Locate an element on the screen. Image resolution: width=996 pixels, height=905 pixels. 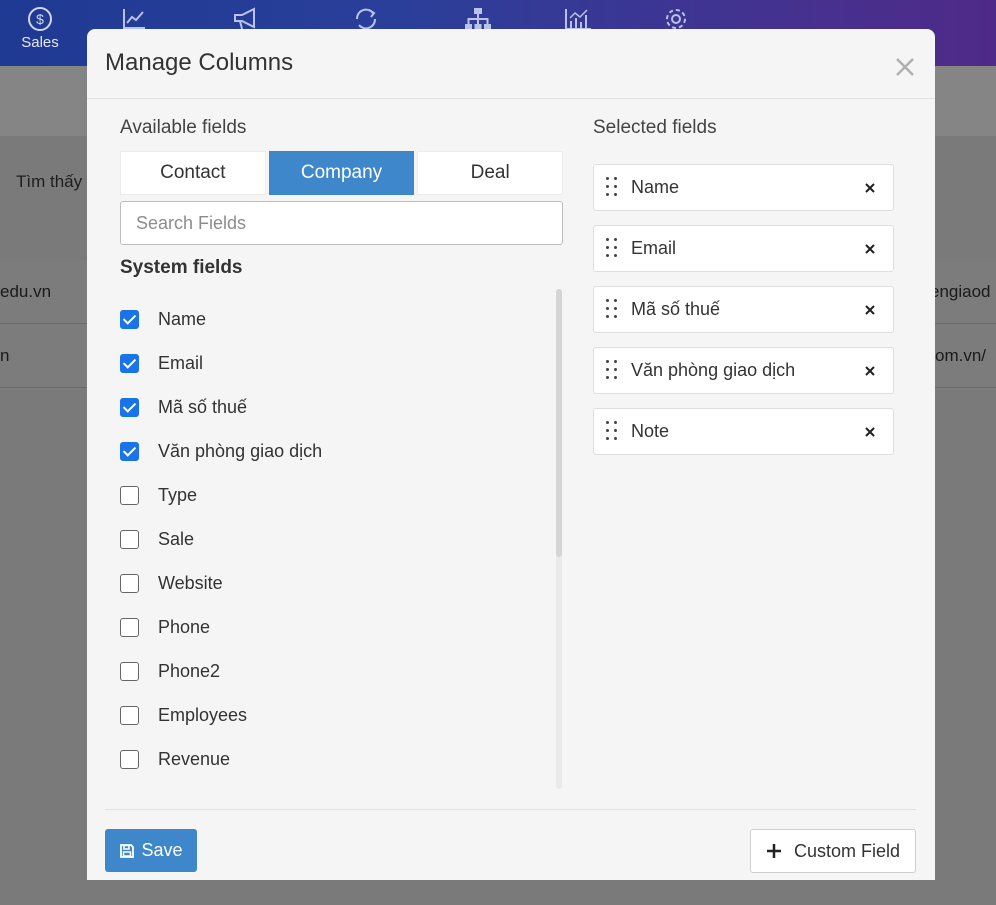
save-button: Save is located at coordinates (151, 850).